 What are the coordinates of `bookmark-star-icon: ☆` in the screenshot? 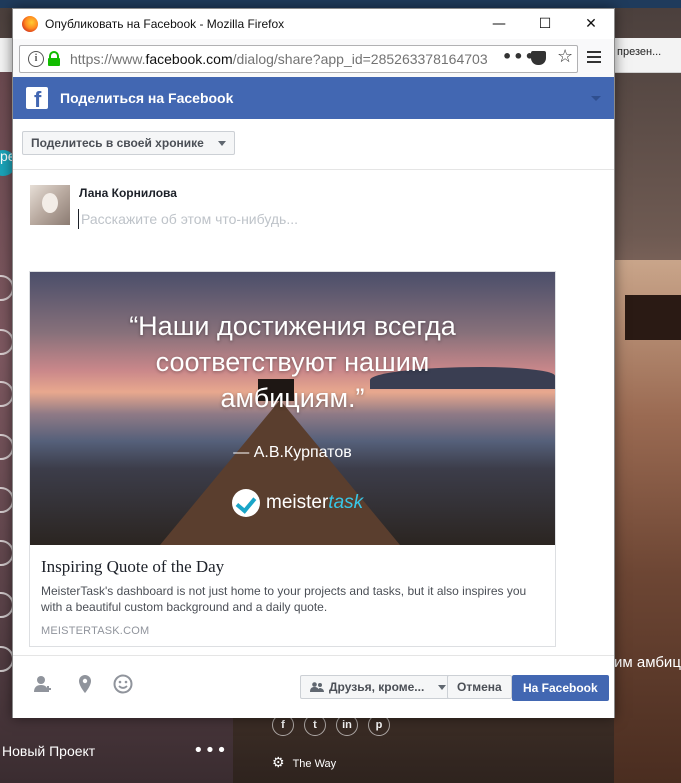 It's located at (565, 56).